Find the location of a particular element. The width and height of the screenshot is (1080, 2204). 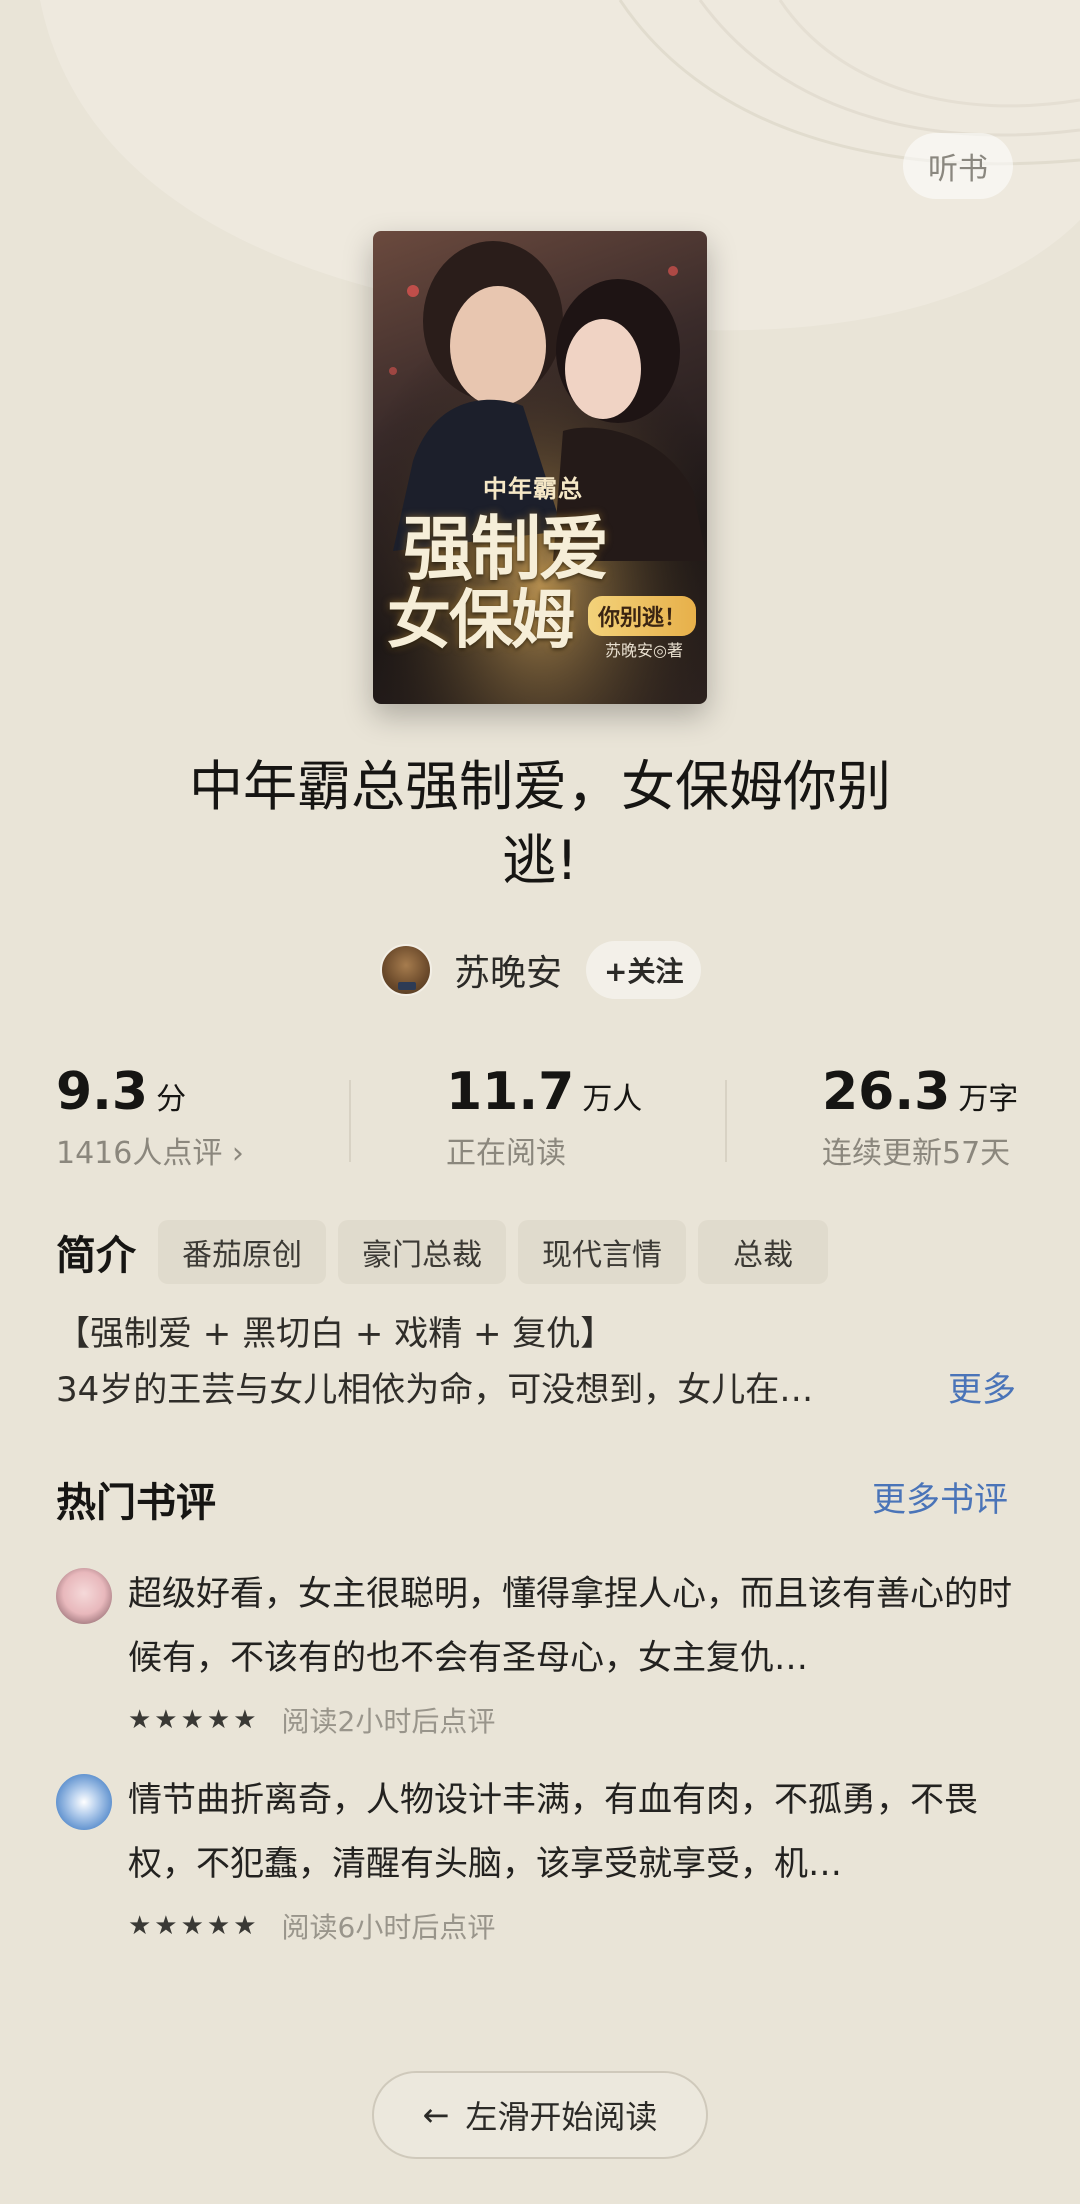

start-reading-button: ← 左滑开始阅读 is located at coordinates (540, 2115).